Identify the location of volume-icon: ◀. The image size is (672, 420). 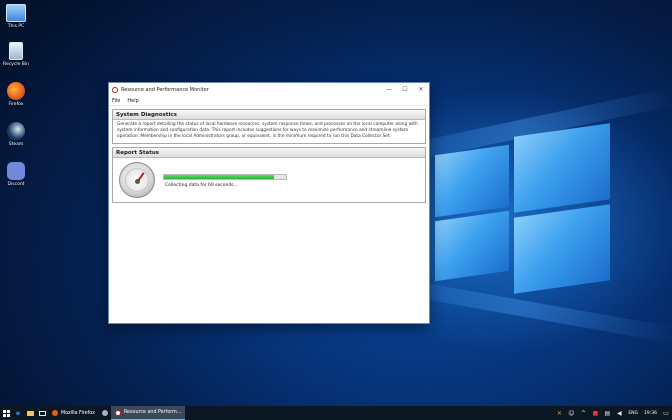
(619, 413).